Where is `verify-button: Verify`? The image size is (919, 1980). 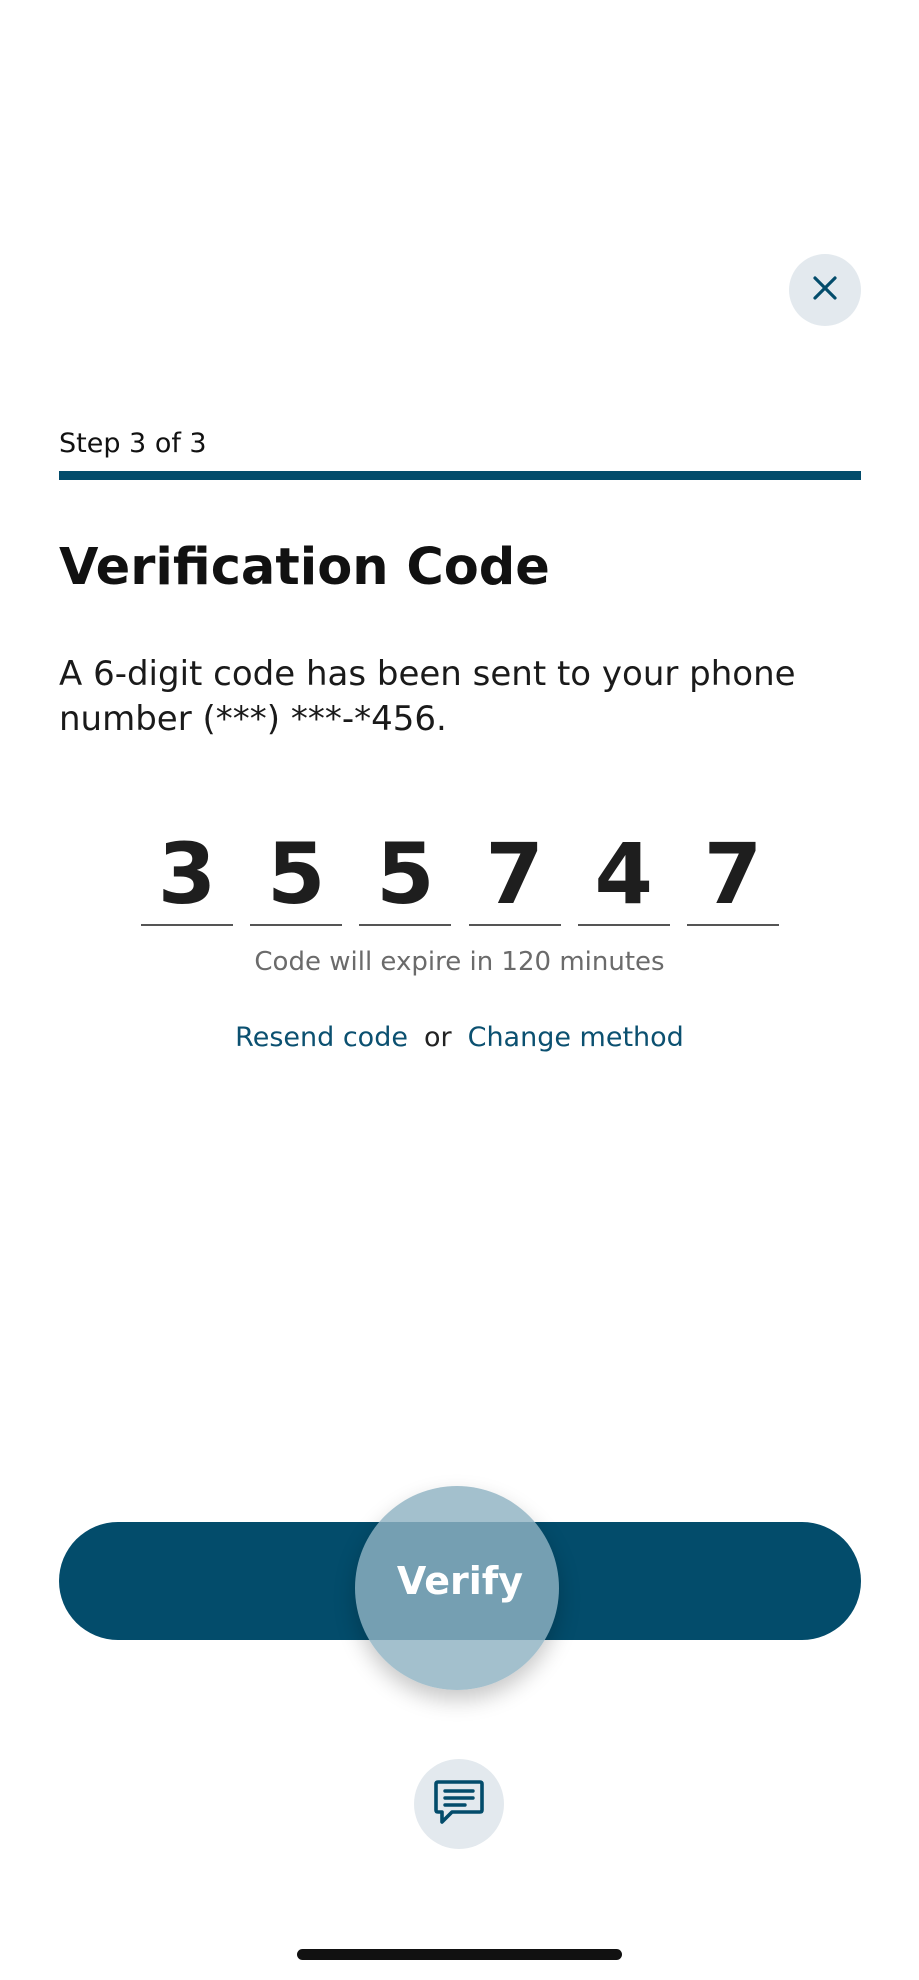 verify-button: Verify is located at coordinates (460, 1588).